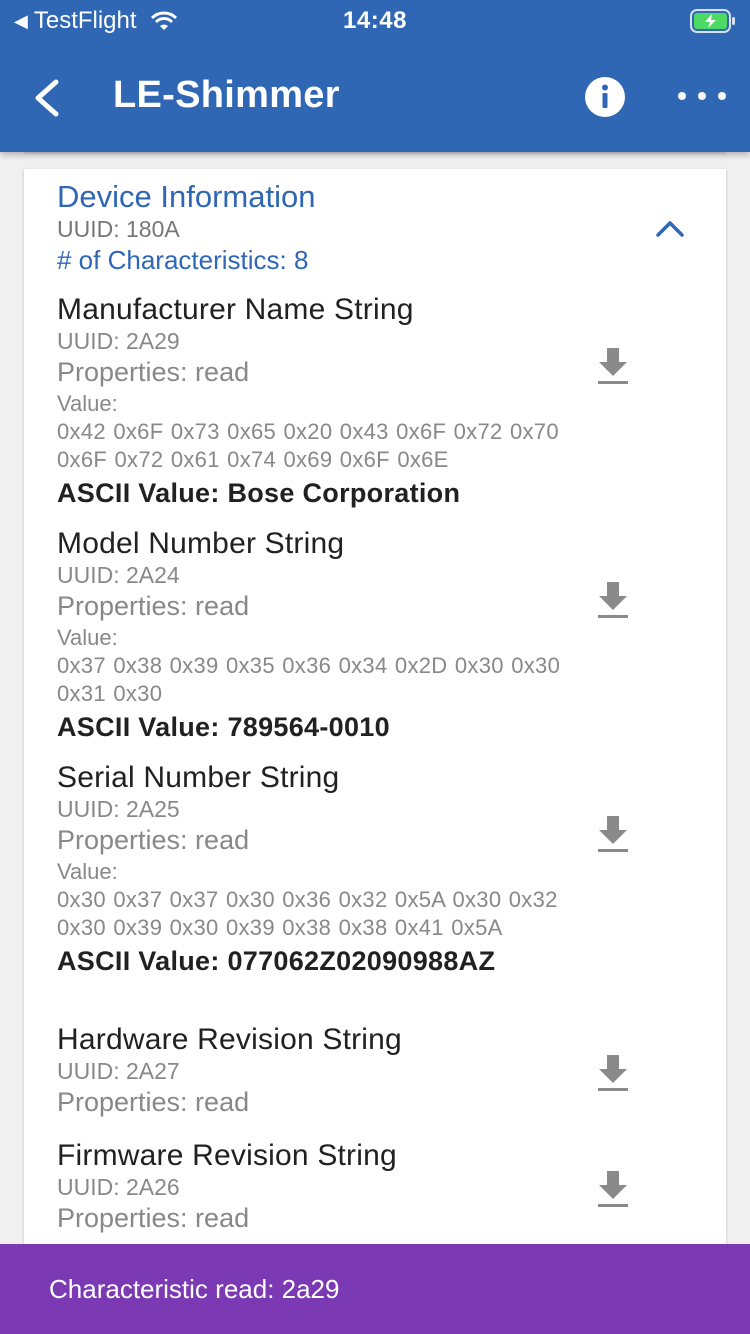  I want to click on page-title: LE-Shimmer, so click(226, 95).